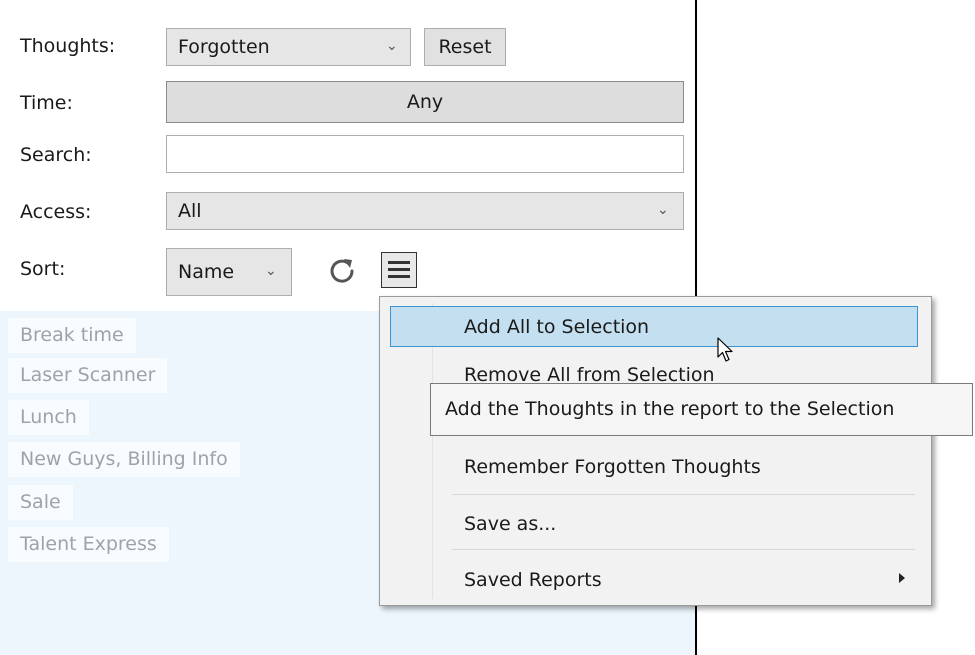 The width and height of the screenshot is (975, 655). I want to click on time-label: Time:, so click(46, 103).